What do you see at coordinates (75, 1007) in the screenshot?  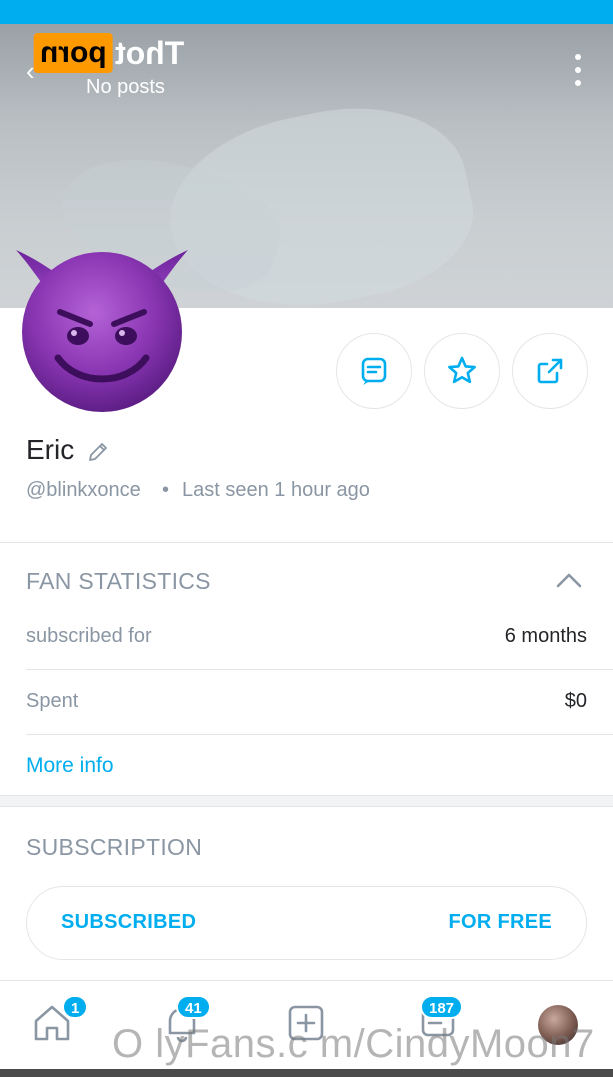 I see `home-badge: 1` at bounding box center [75, 1007].